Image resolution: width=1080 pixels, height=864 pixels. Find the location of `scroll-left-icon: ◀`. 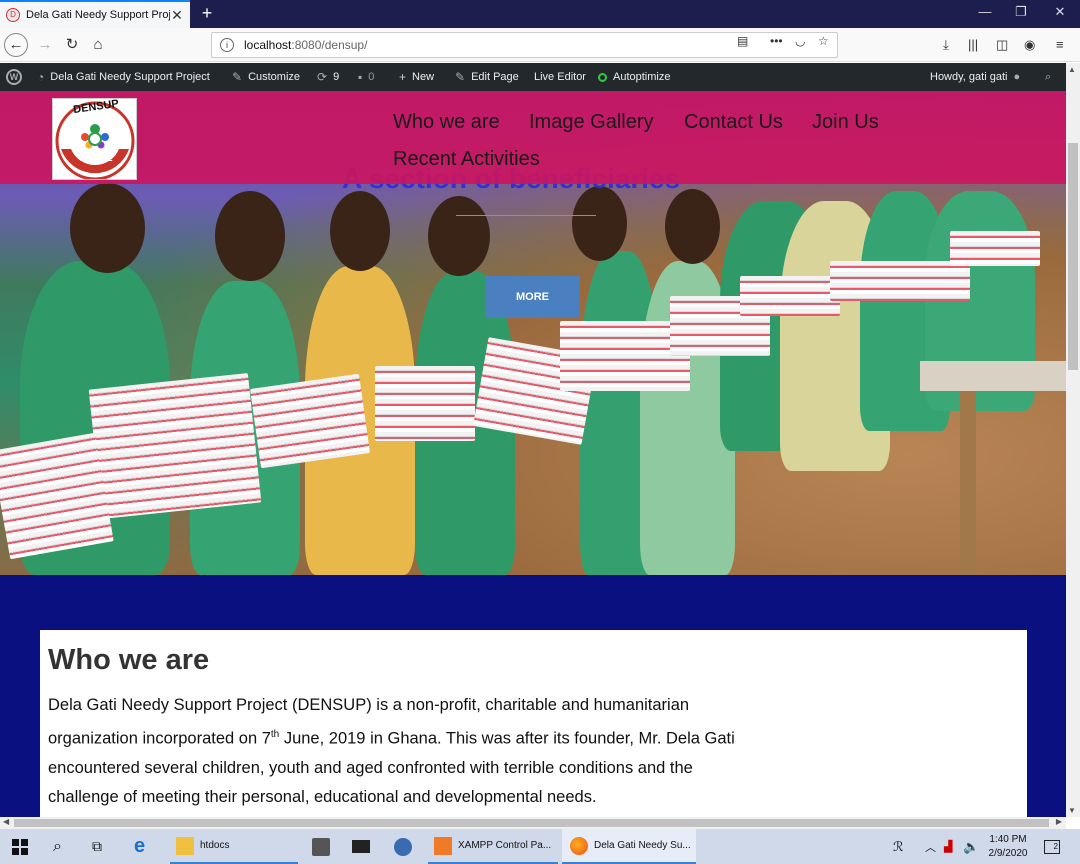

scroll-left-icon: ◀ is located at coordinates (6, 821).